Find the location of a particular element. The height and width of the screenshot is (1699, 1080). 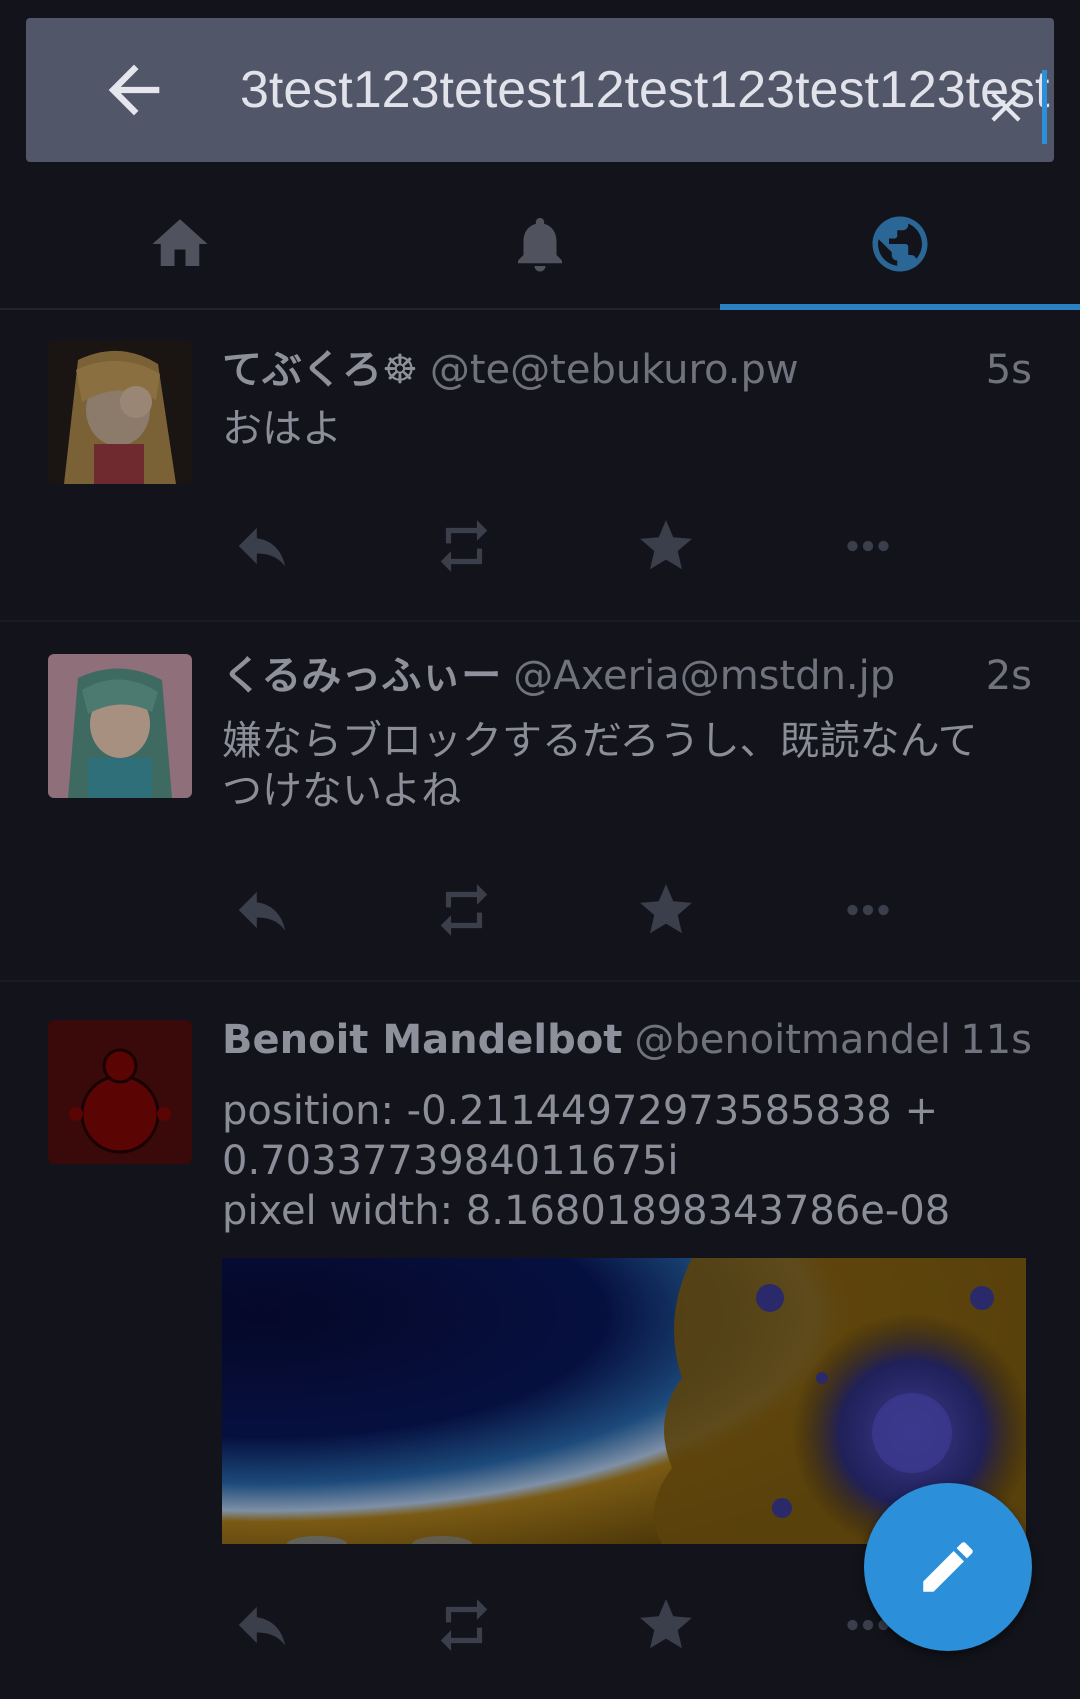

text-caret is located at coordinates (1044, 107).